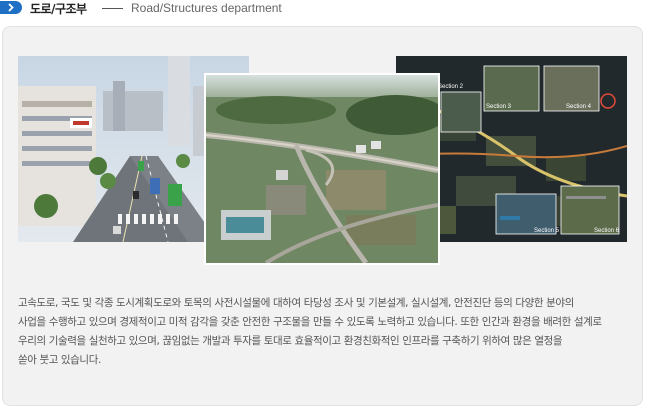  I want to click on section-4-label: Section 4, so click(579, 107).